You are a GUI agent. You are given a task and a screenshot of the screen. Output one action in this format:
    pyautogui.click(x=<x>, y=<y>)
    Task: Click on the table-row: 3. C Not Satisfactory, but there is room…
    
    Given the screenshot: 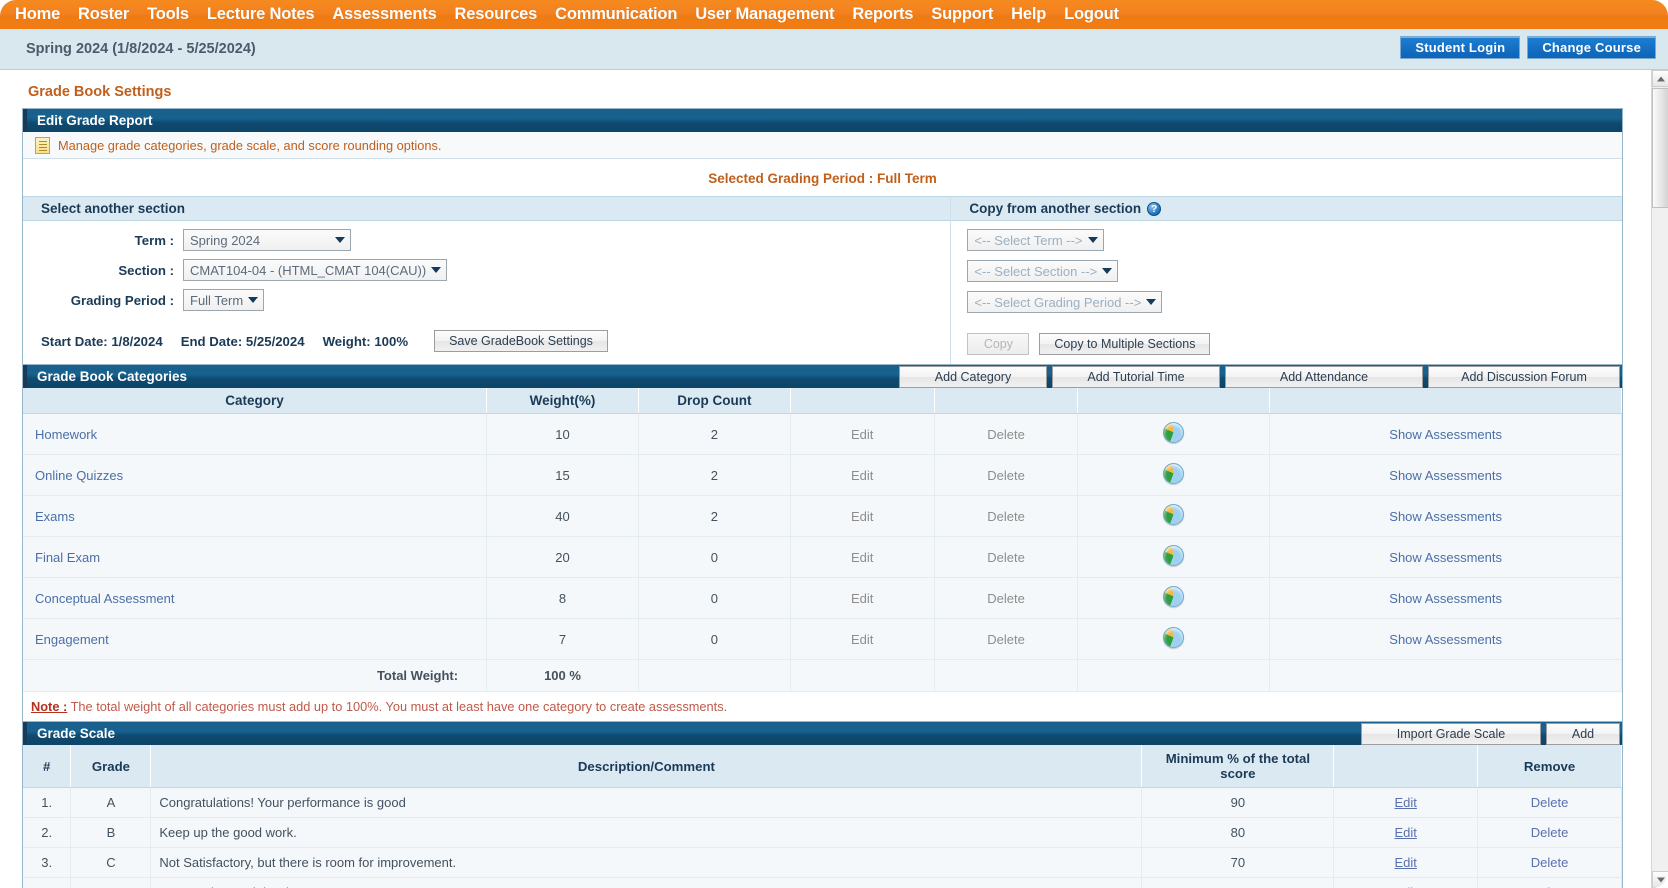 What is the action you would take?
    pyautogui.click(x=822, y=862)
    